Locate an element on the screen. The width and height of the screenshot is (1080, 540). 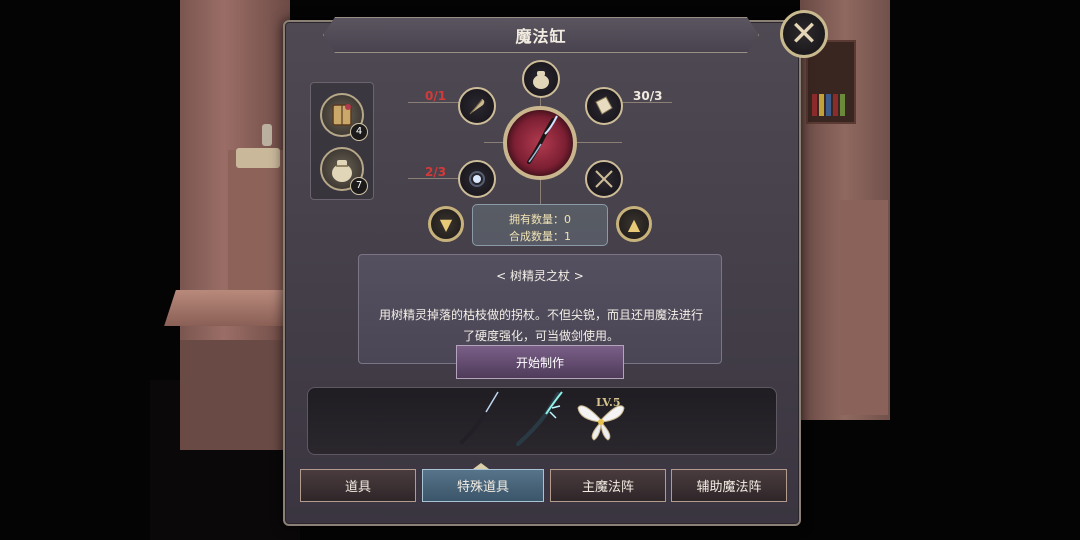
quantity-box: 拥有数量：0 合成数量：1 is located at coordinates (540, 225).